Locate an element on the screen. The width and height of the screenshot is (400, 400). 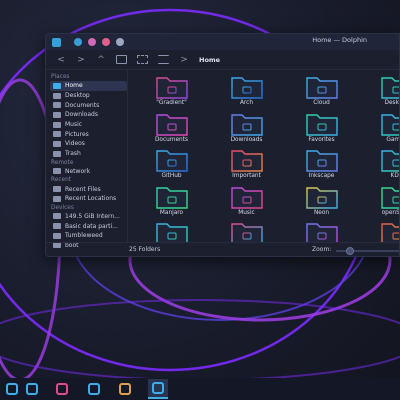
sidebar-item-label: Recent Files is located at coordinates (83, 189).